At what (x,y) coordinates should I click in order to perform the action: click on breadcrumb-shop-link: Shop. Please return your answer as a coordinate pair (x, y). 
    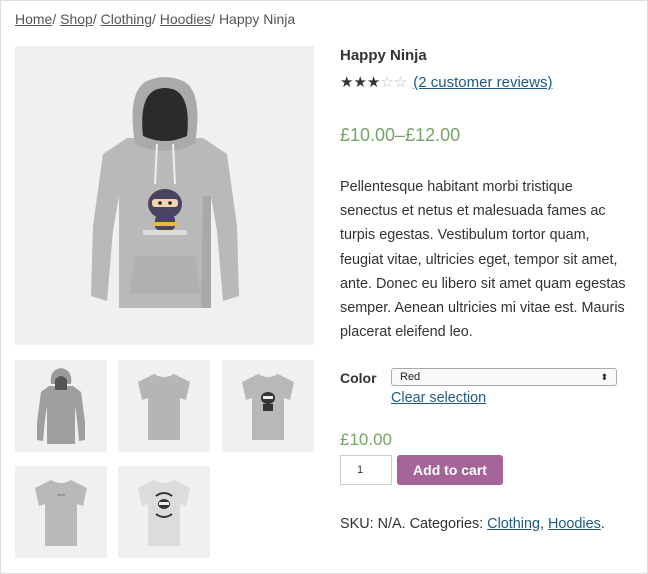
    Looking at the image, I should click on (76, 19).